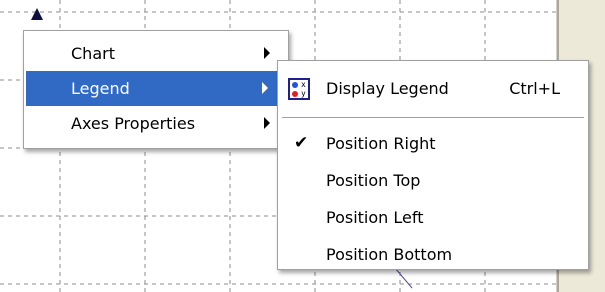 This screenshot has width=605, height=292. Describe the element at coordinates (100, 88) in the screenshot. I see `menu-item-label: Legend` at that location.